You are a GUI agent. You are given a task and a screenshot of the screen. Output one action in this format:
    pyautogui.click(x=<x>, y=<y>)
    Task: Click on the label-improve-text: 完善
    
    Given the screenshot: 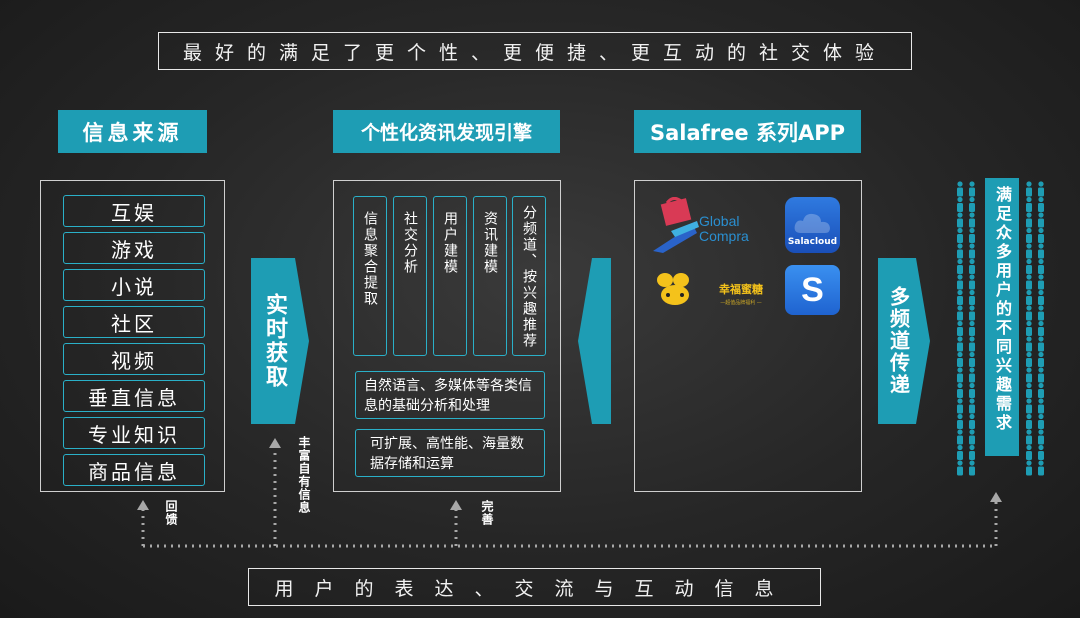 What is the action you would take?
    pyautogui.click(x=487, y=513)
    